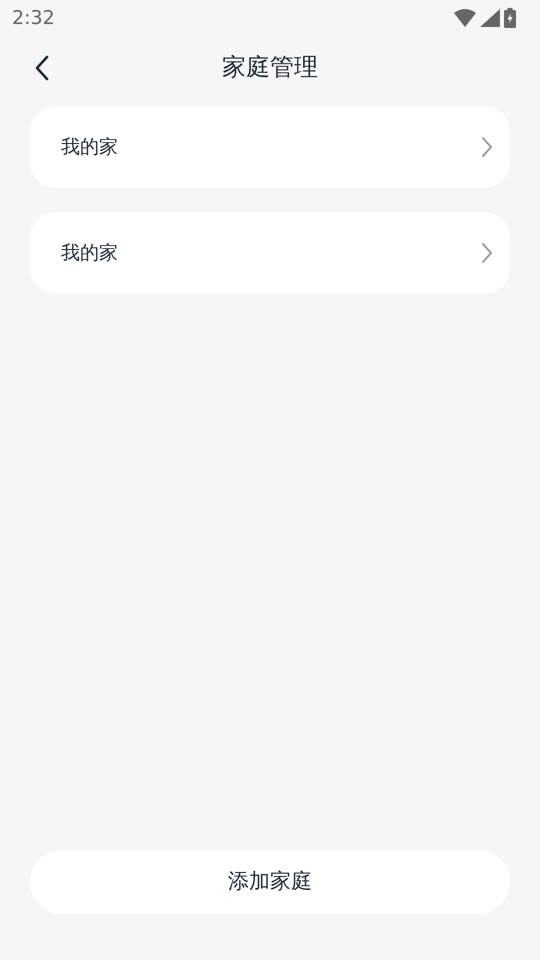  Describe the element at coordinates (465, 18) in the screenshot. I see `wifi-icon` at that location.